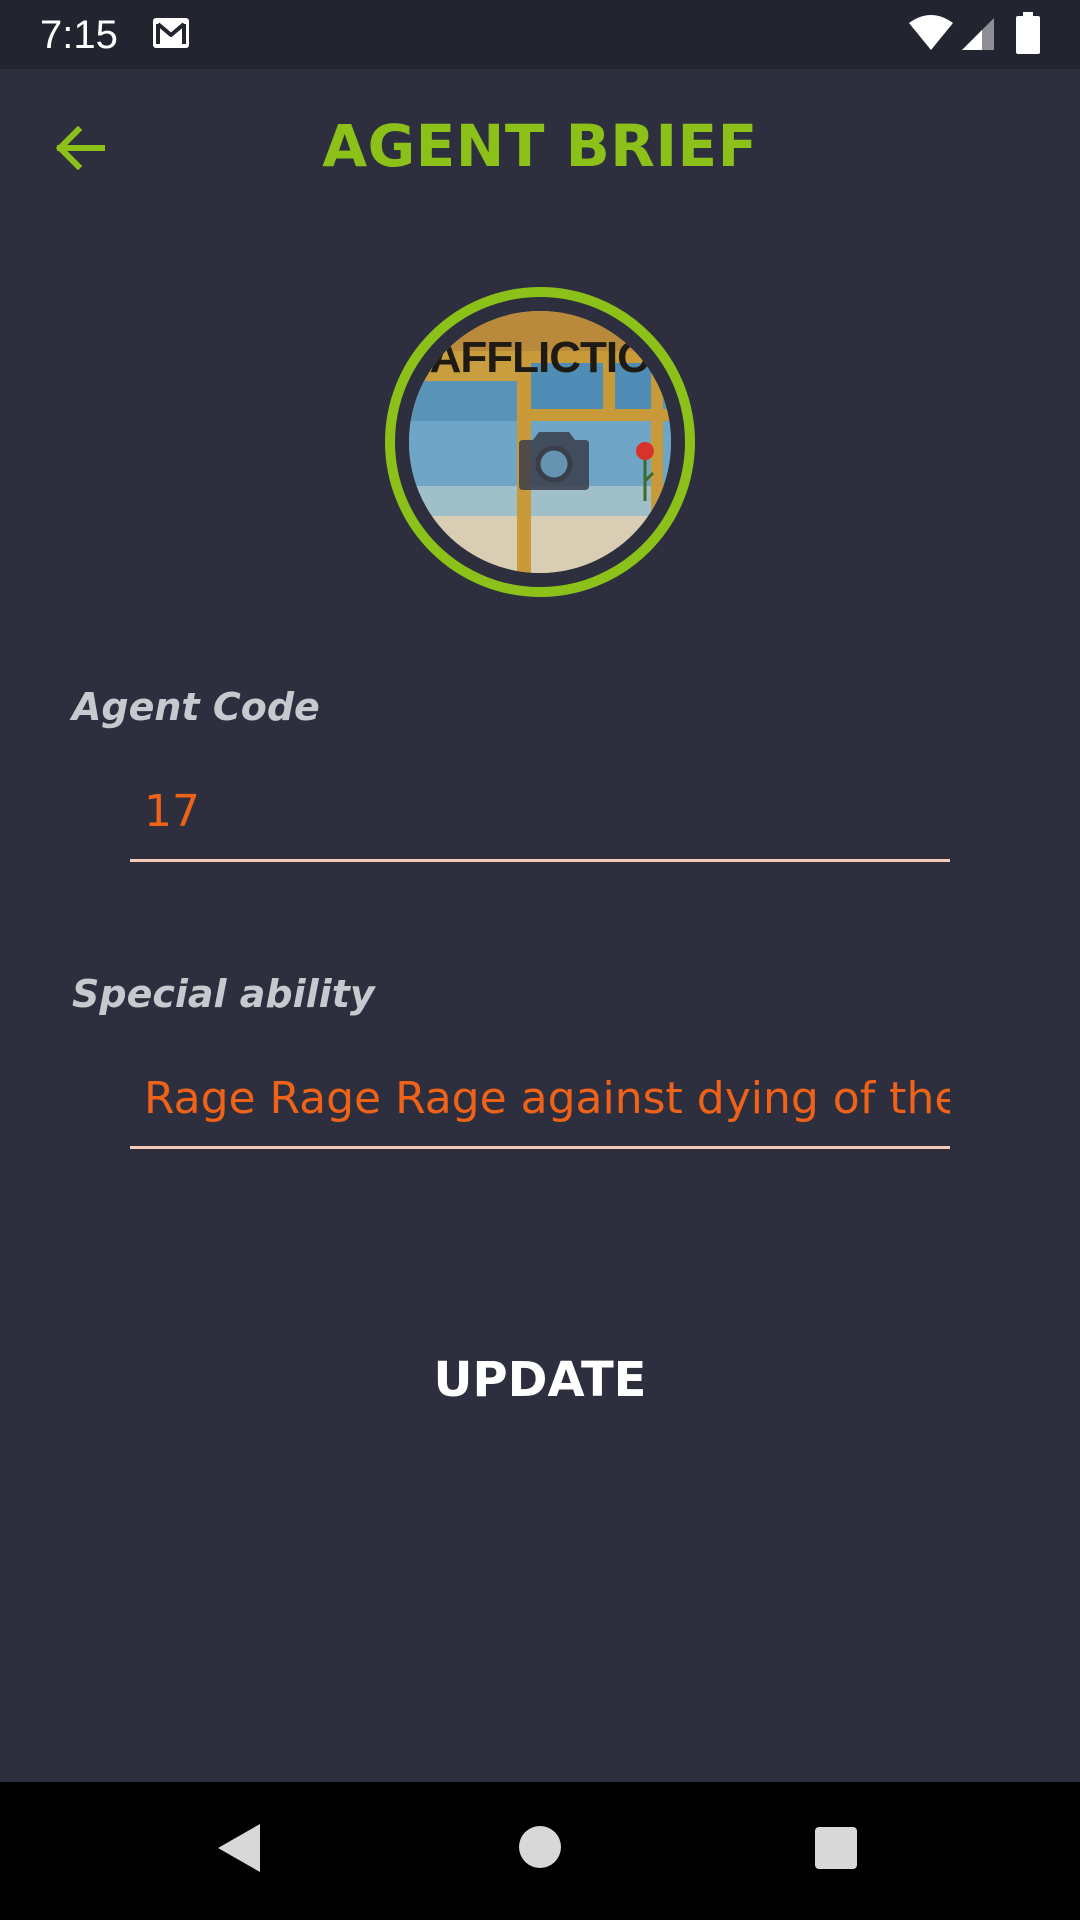 The image size is (1080, 1920). Describe the element at coordinates (79, 35) in the screenshot. I see `status-time: 7:15` at that location.